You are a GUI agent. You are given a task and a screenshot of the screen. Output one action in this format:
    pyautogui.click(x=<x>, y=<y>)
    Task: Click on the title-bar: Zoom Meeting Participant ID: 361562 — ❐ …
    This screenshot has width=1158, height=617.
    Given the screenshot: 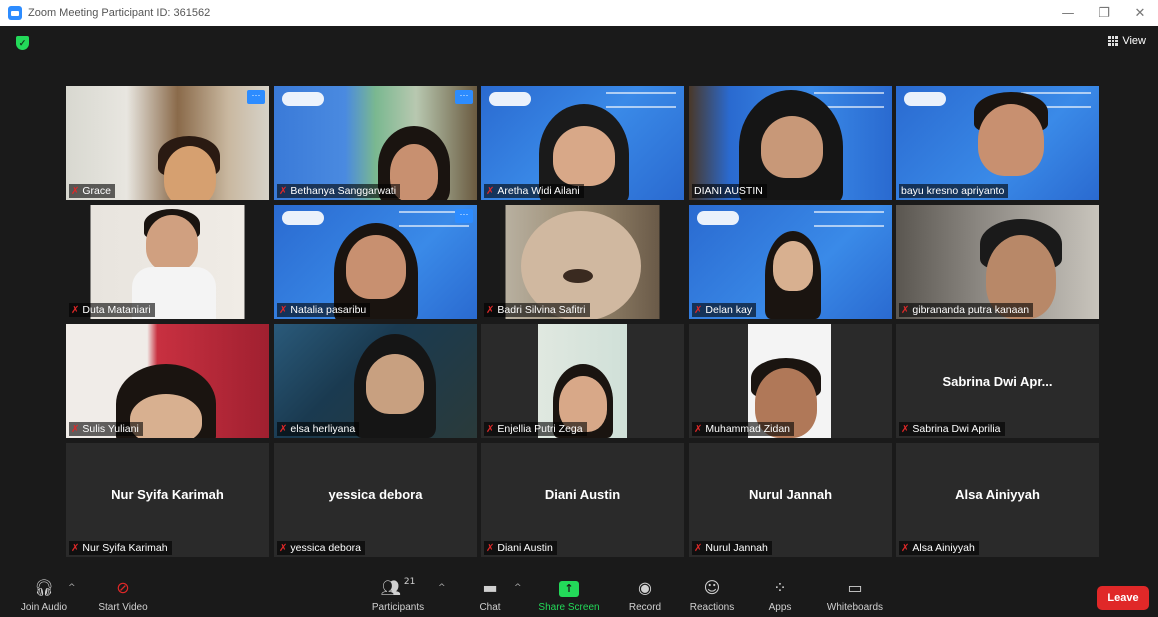 What is the action you would take?
    pyautogui.click(x=579, y=13)
    